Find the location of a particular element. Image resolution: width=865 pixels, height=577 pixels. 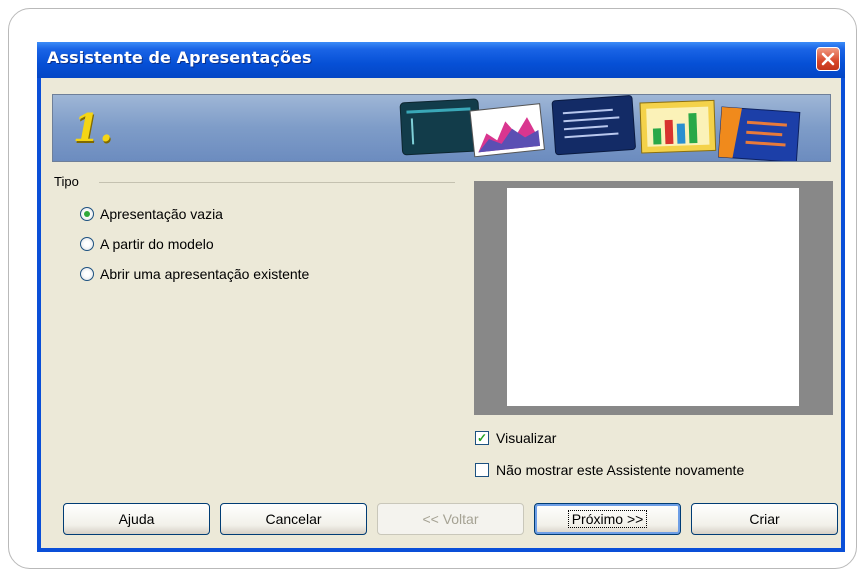

back-button: << Voltar is located at coordinates (450, 519).